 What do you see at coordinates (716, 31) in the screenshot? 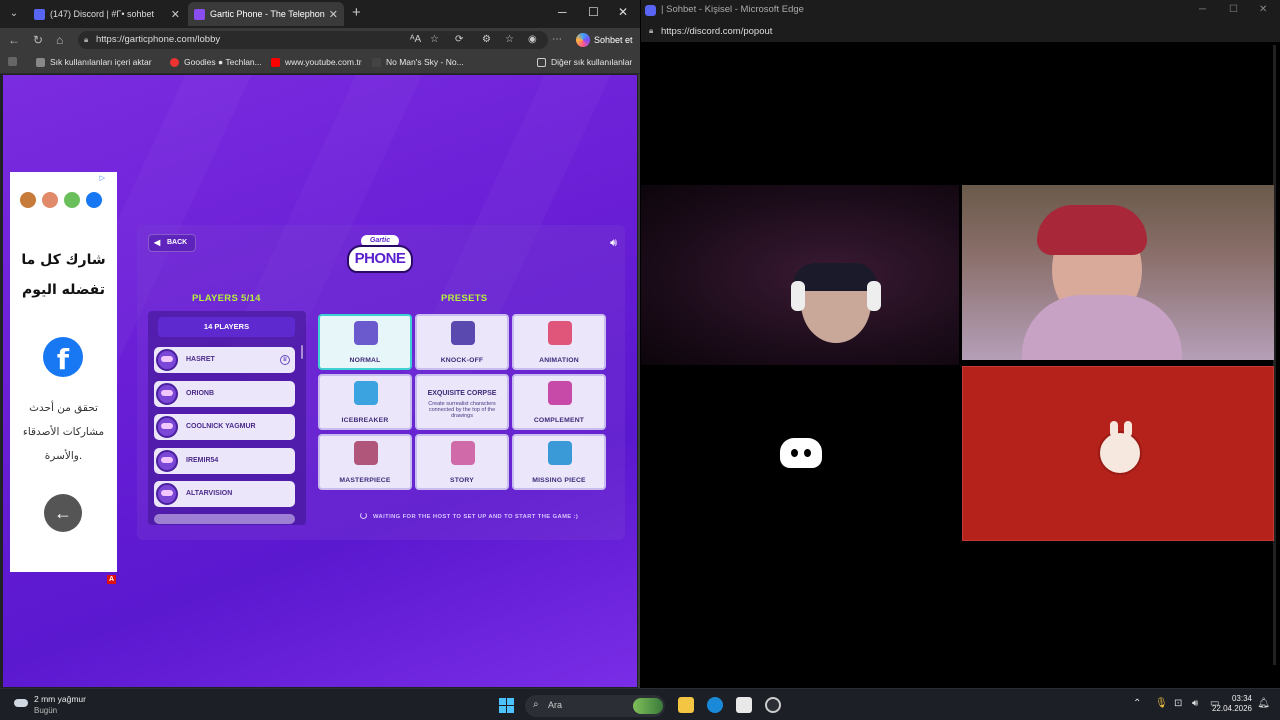
I see `url-text: https://discord.com/popout` at bounding box center [716, 31].